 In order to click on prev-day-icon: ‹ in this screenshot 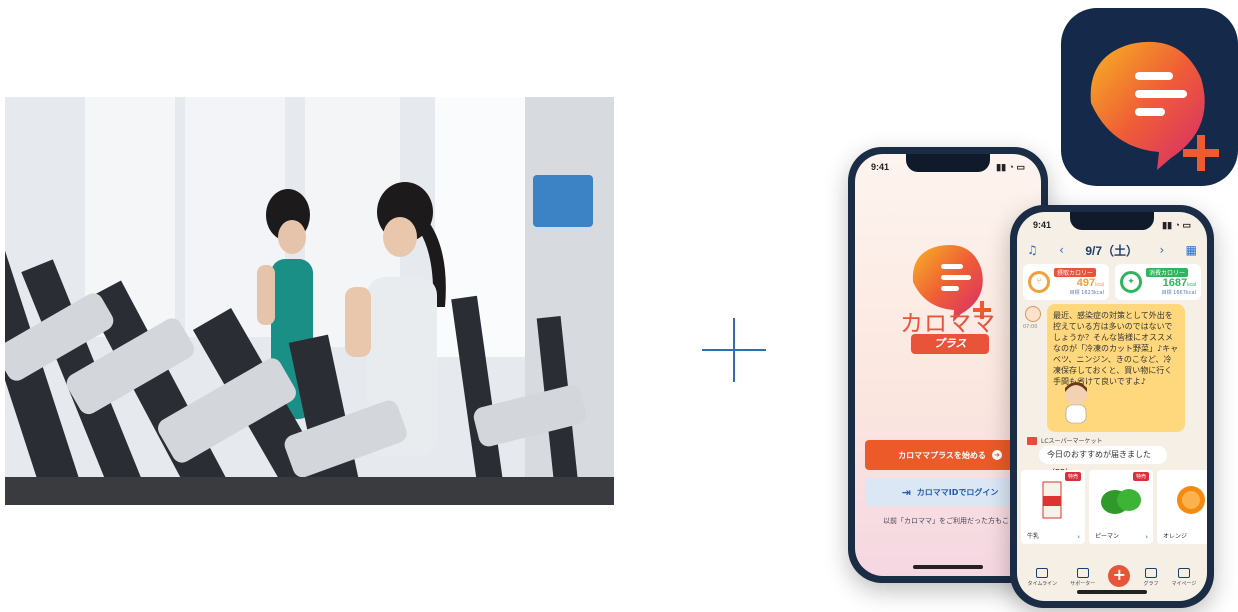, I will do `click(1061, 250)`.